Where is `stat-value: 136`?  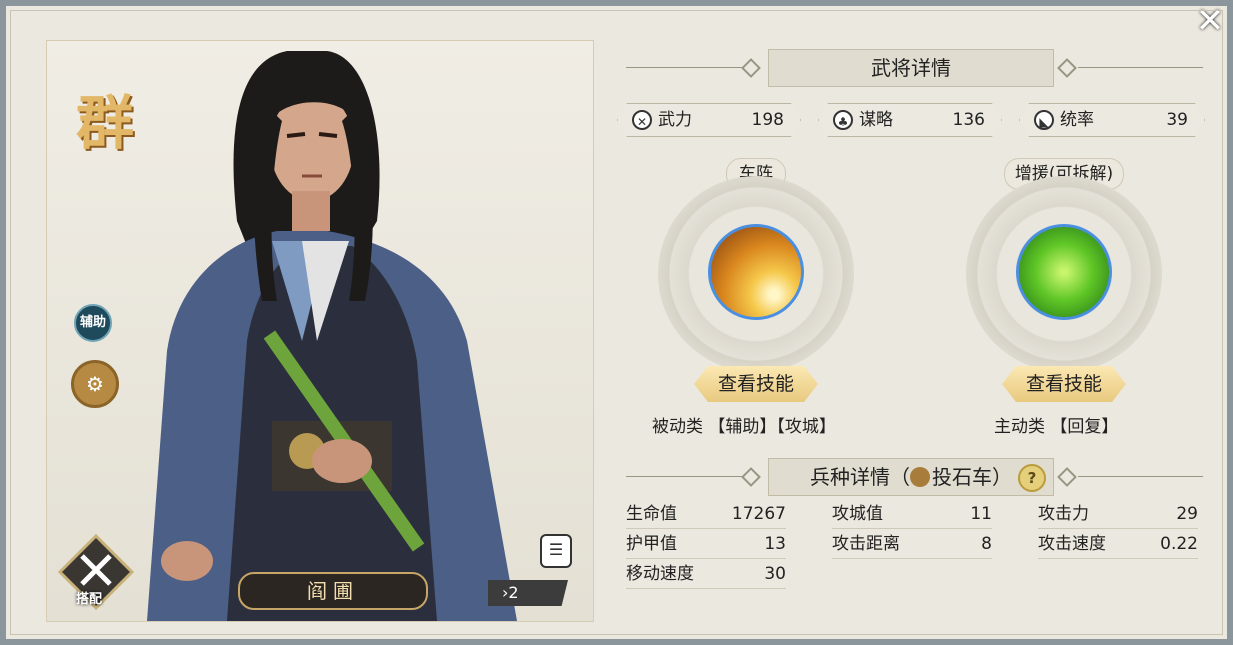 stat-value: 136 is located at coordinates (968, 120).